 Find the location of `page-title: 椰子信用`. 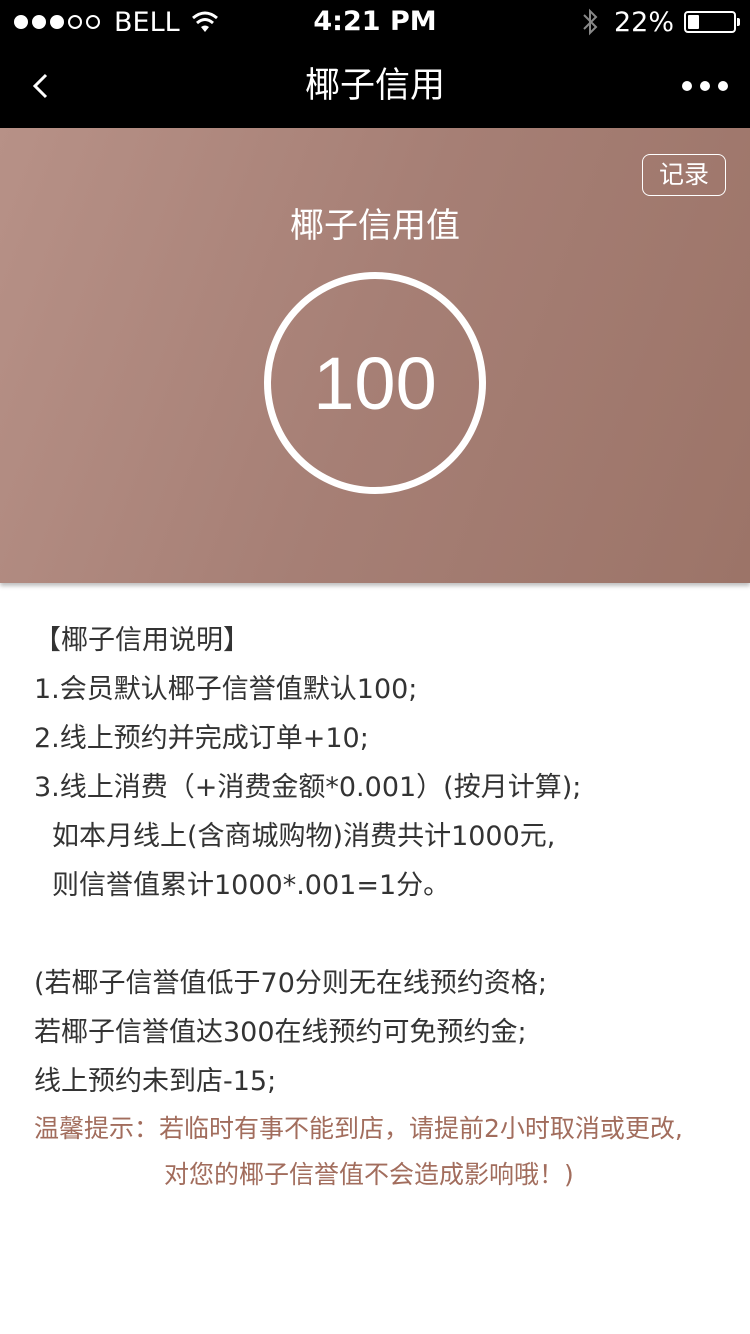

page-title: 椰子信用 is located at coordinates (374, 86).